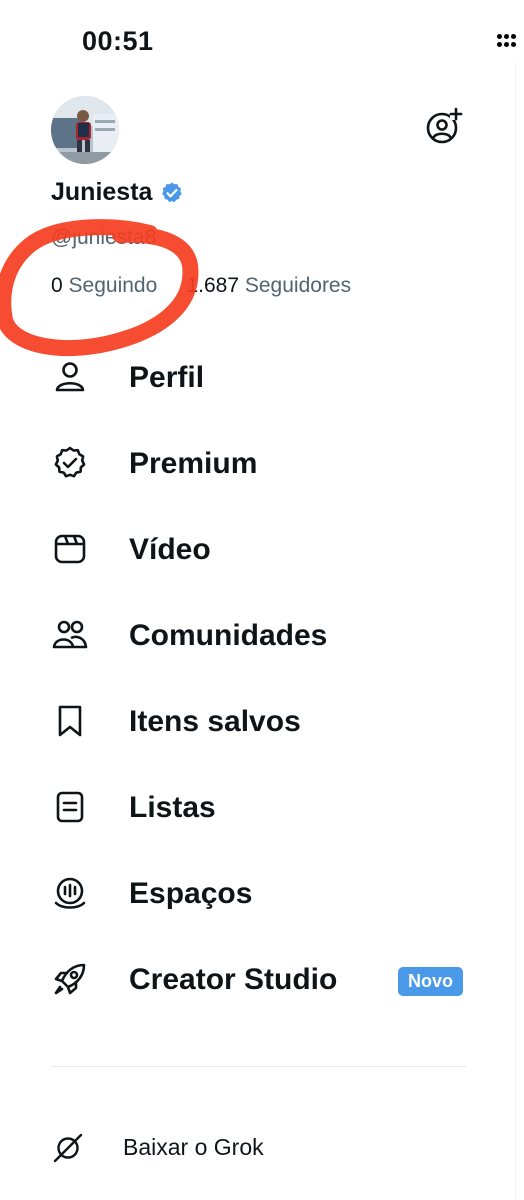 The height and width of the screenshot is (1200, 524). Describe the element at coordinates (258, 1066) in the screenshot. I see `divider` at that location.